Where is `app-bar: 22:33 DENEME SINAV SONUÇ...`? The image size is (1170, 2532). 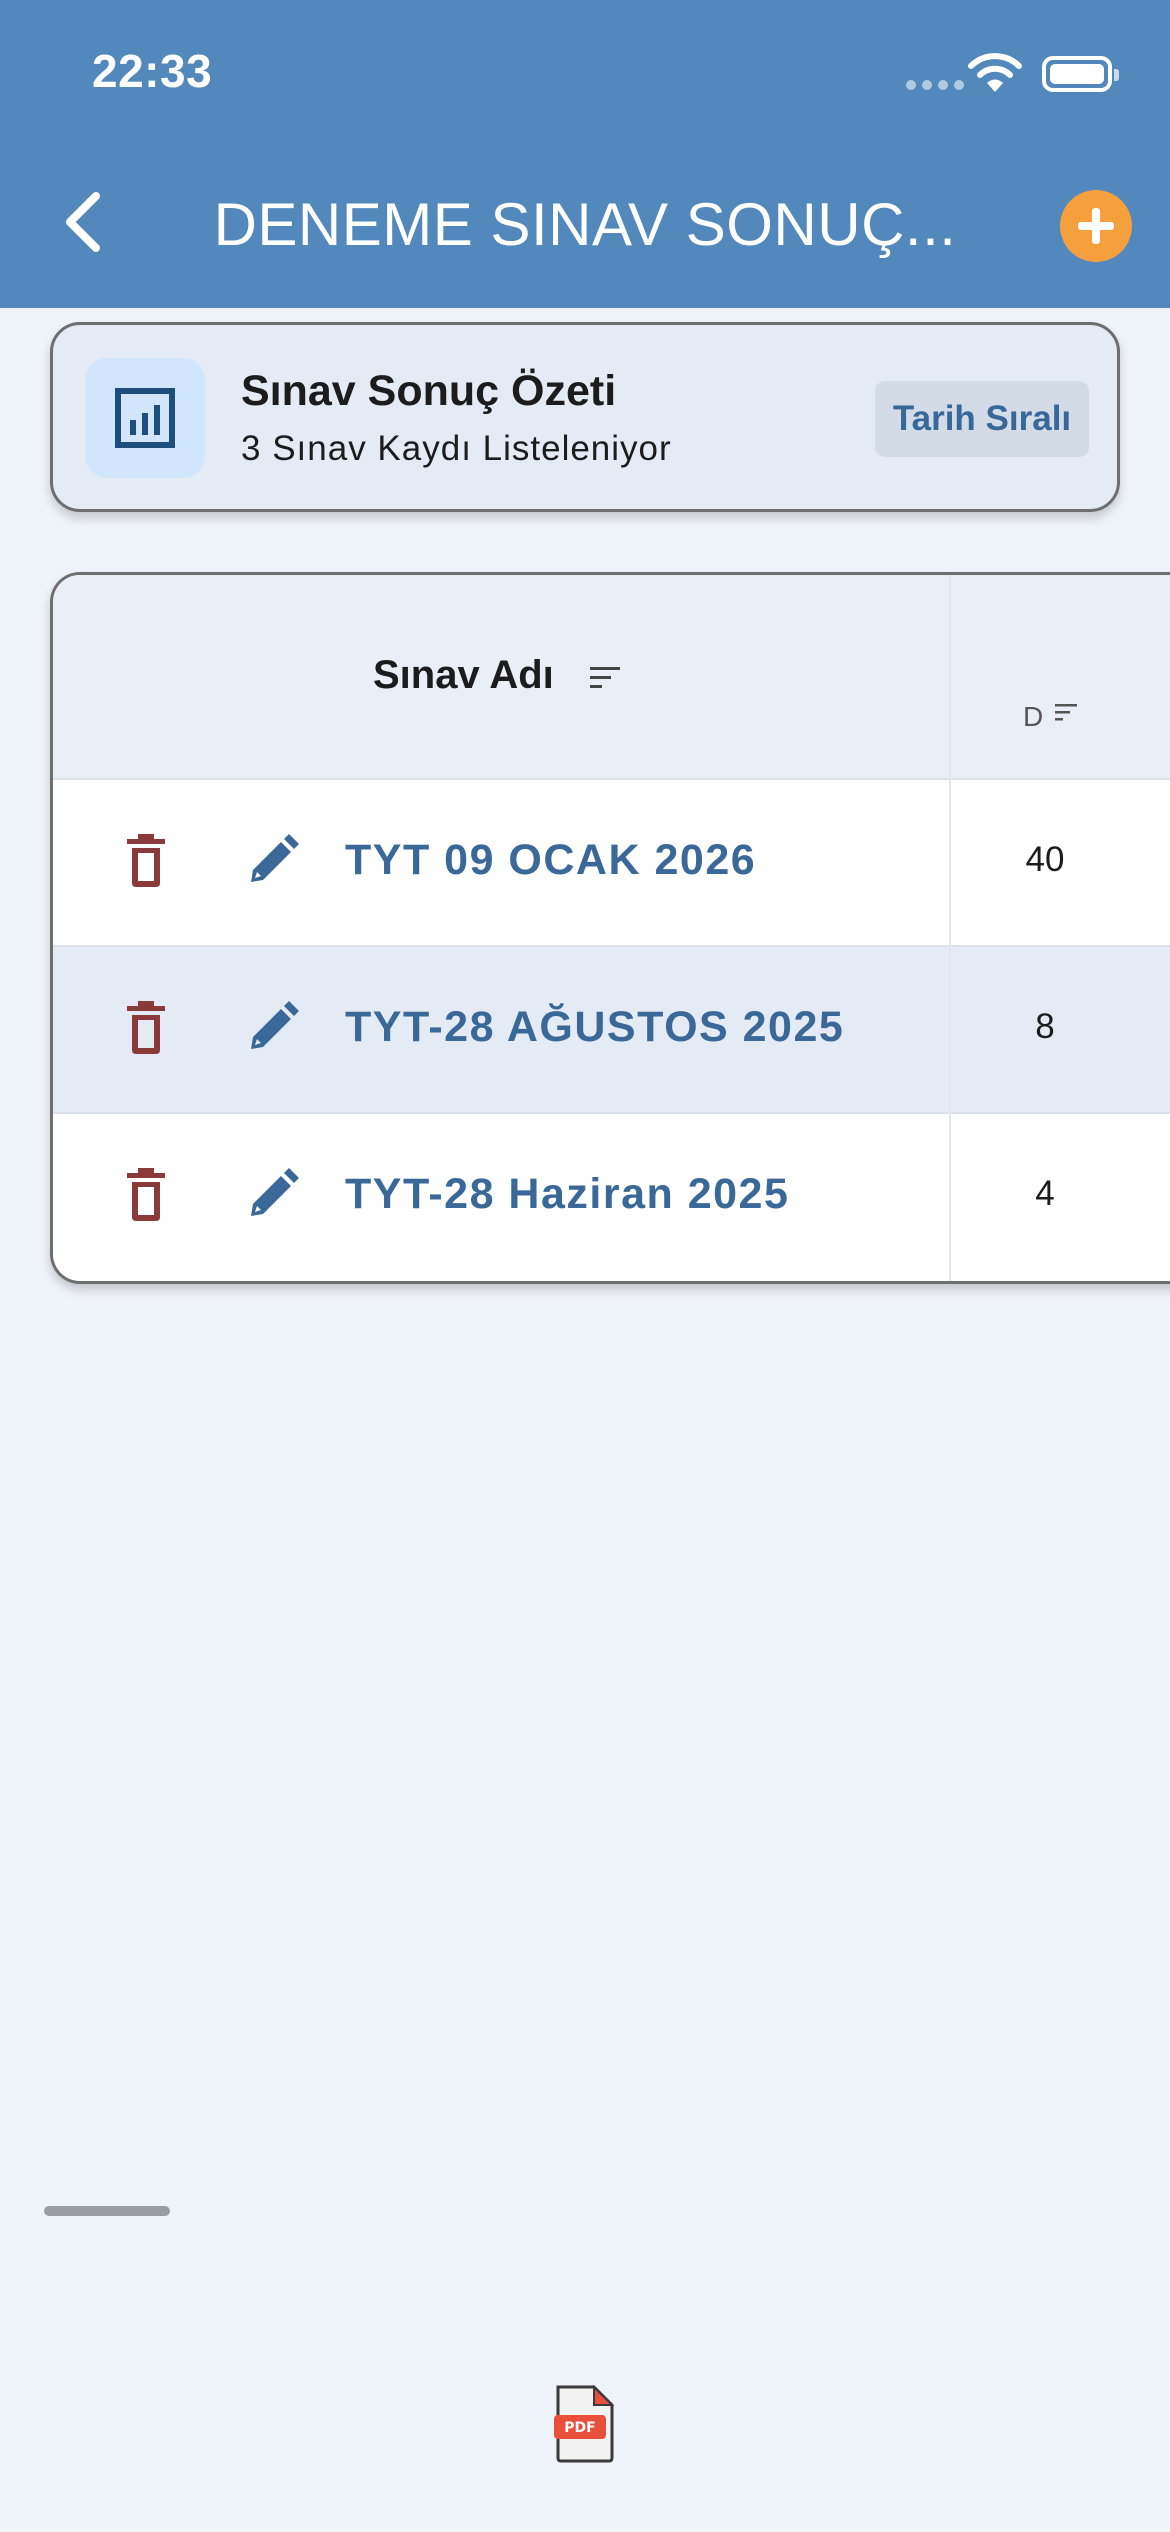 app-bar: 22:33 DENEME SINAV SONUÇ... is located at coordinates (585, 154).